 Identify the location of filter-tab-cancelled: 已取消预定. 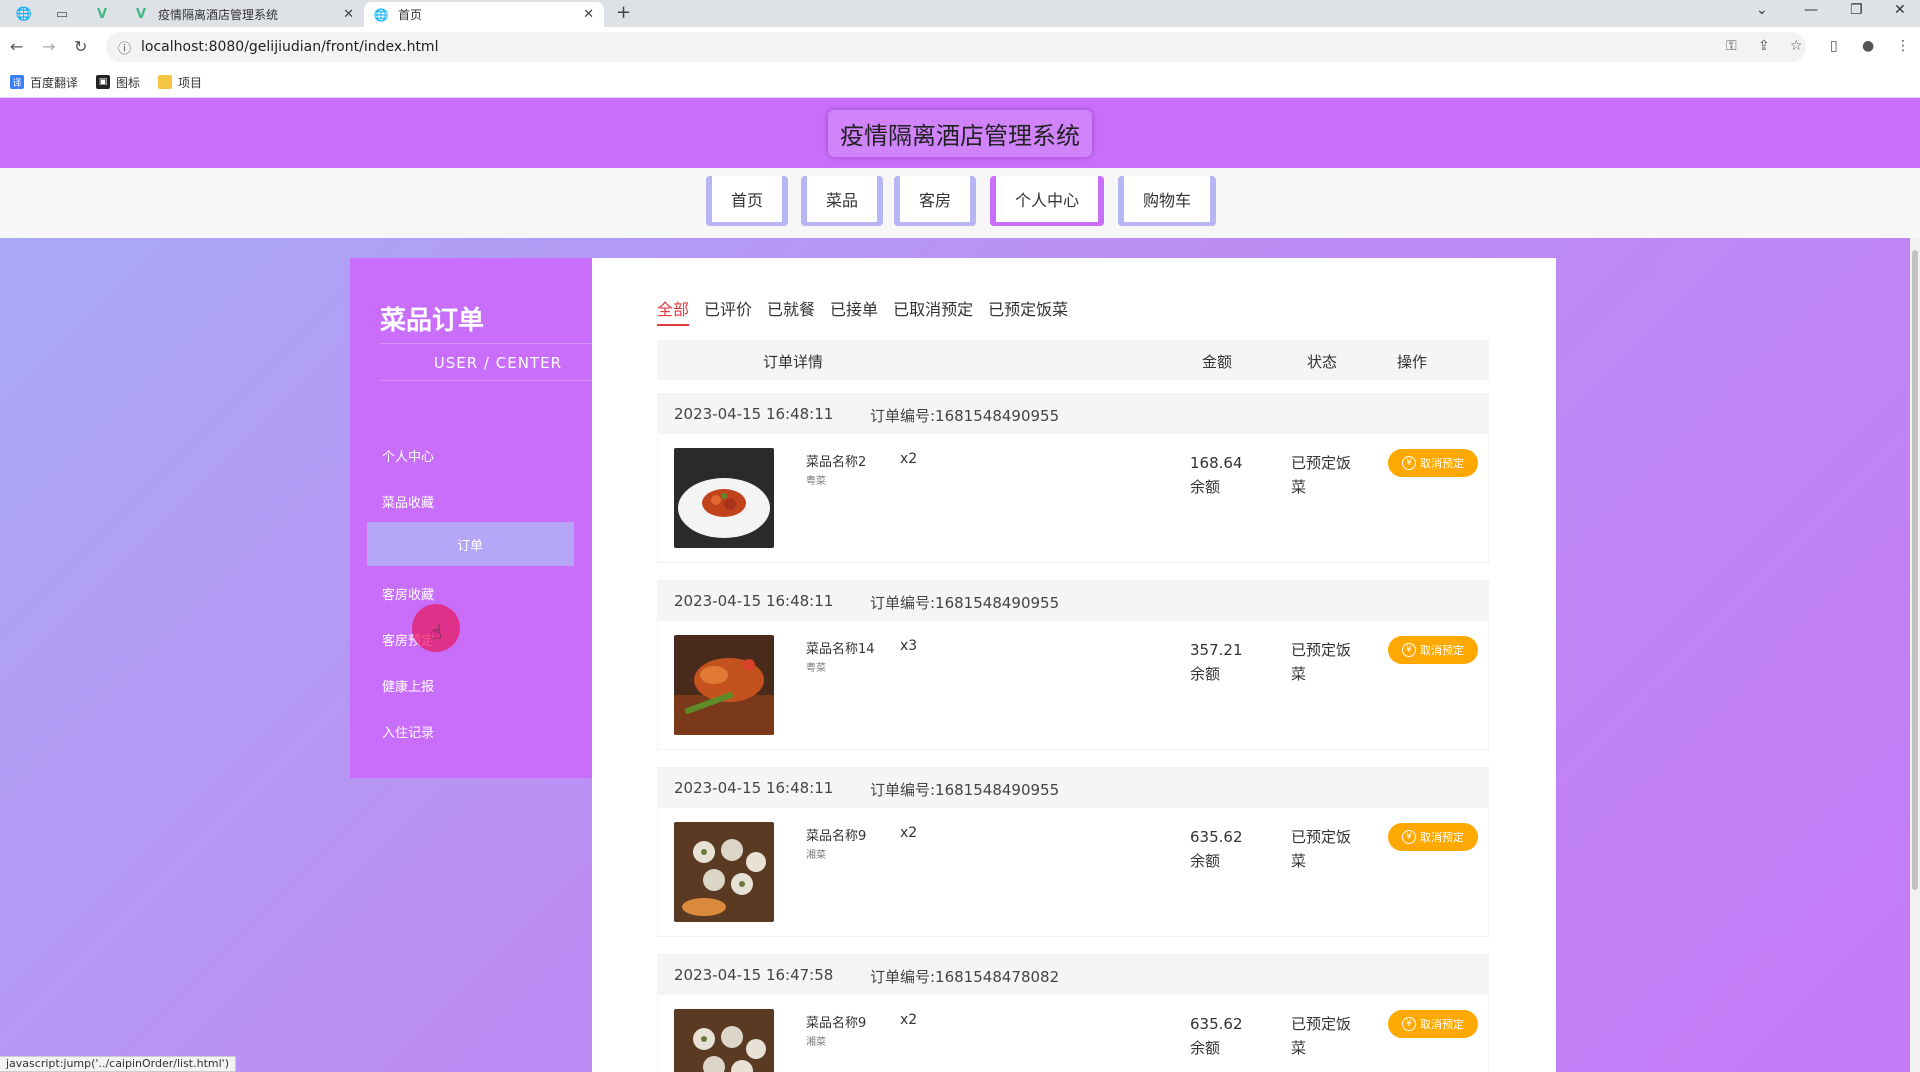
(933, 311).